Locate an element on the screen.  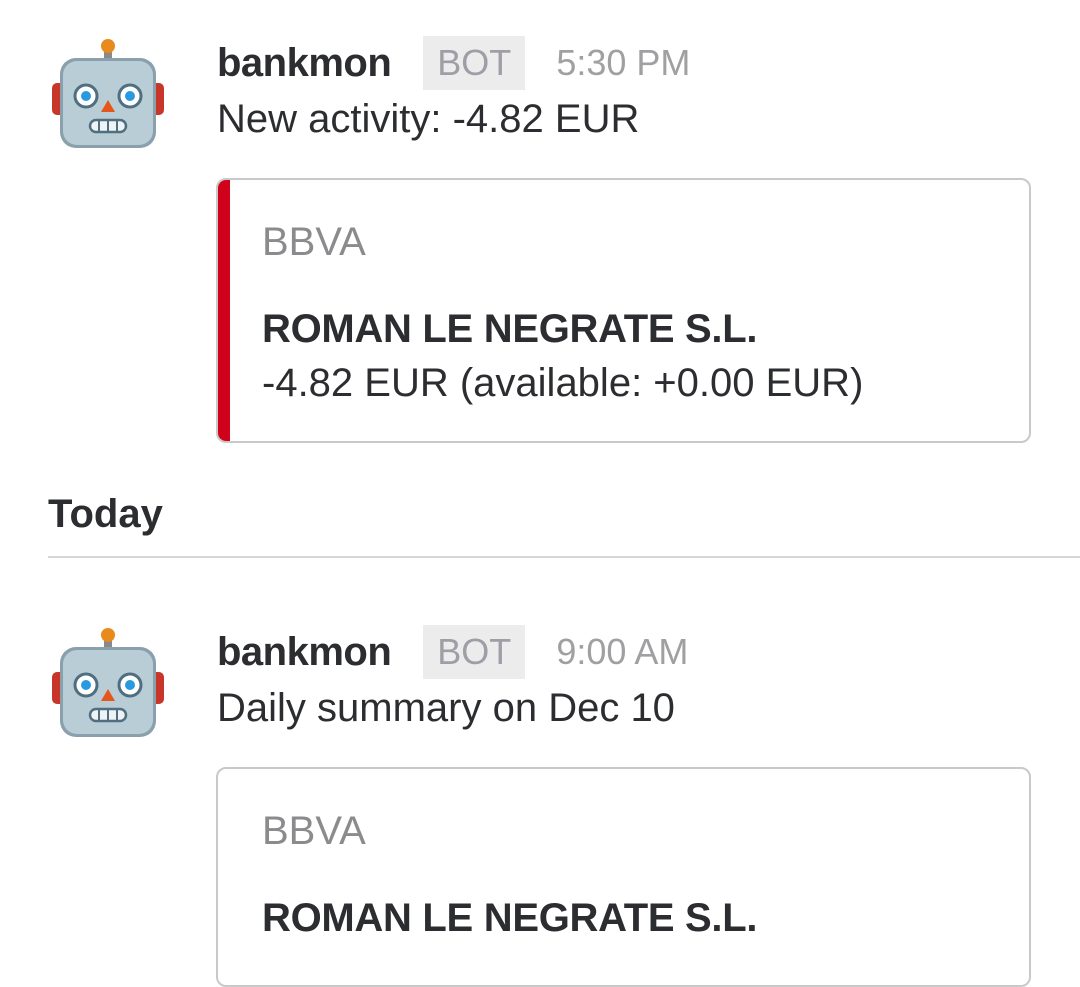
message-header: bankmon BOT 9:00 AM is located at coordinates (452, 652).